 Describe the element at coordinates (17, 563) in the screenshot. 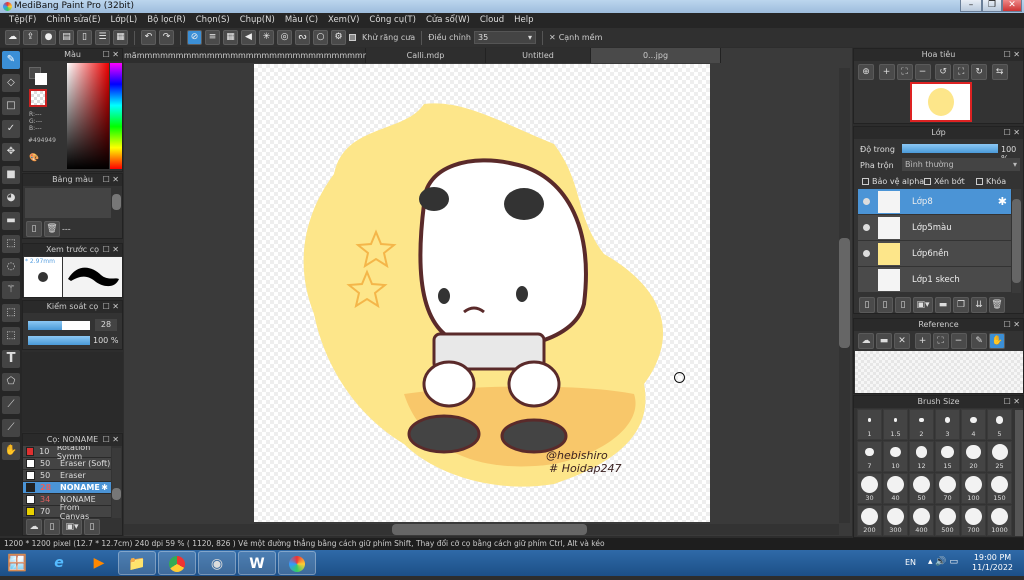

I see `start-button: 🪟` at that location.